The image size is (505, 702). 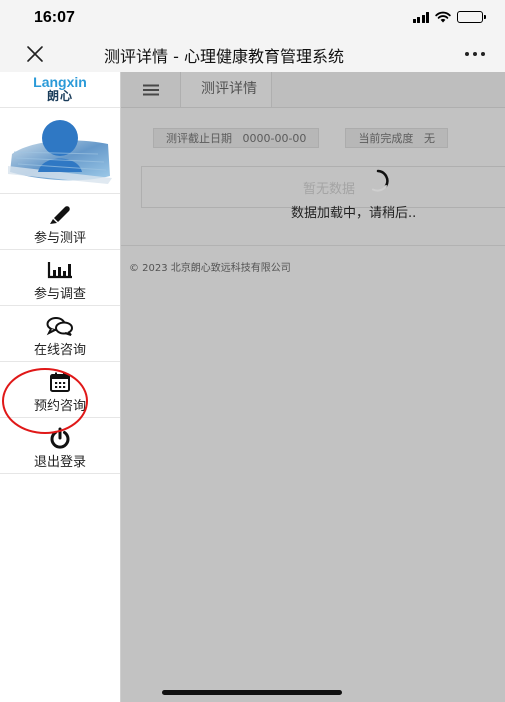 I want to click on nav-item-take-survey: 参与调查, so click(x=60, y=278).